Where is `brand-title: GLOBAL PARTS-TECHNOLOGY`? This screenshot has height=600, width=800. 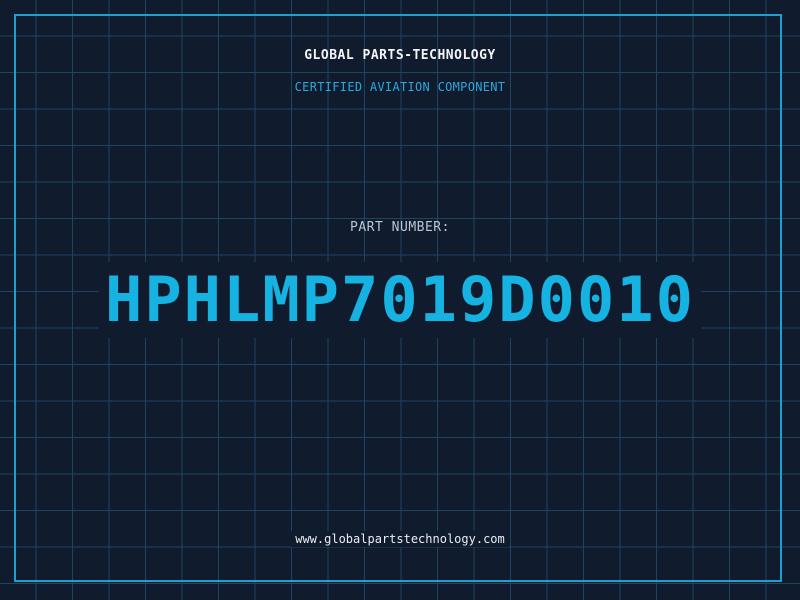
brand-title: GLOBAL PARTS-TECHNOLOGY is located at coordinates (400, 55).